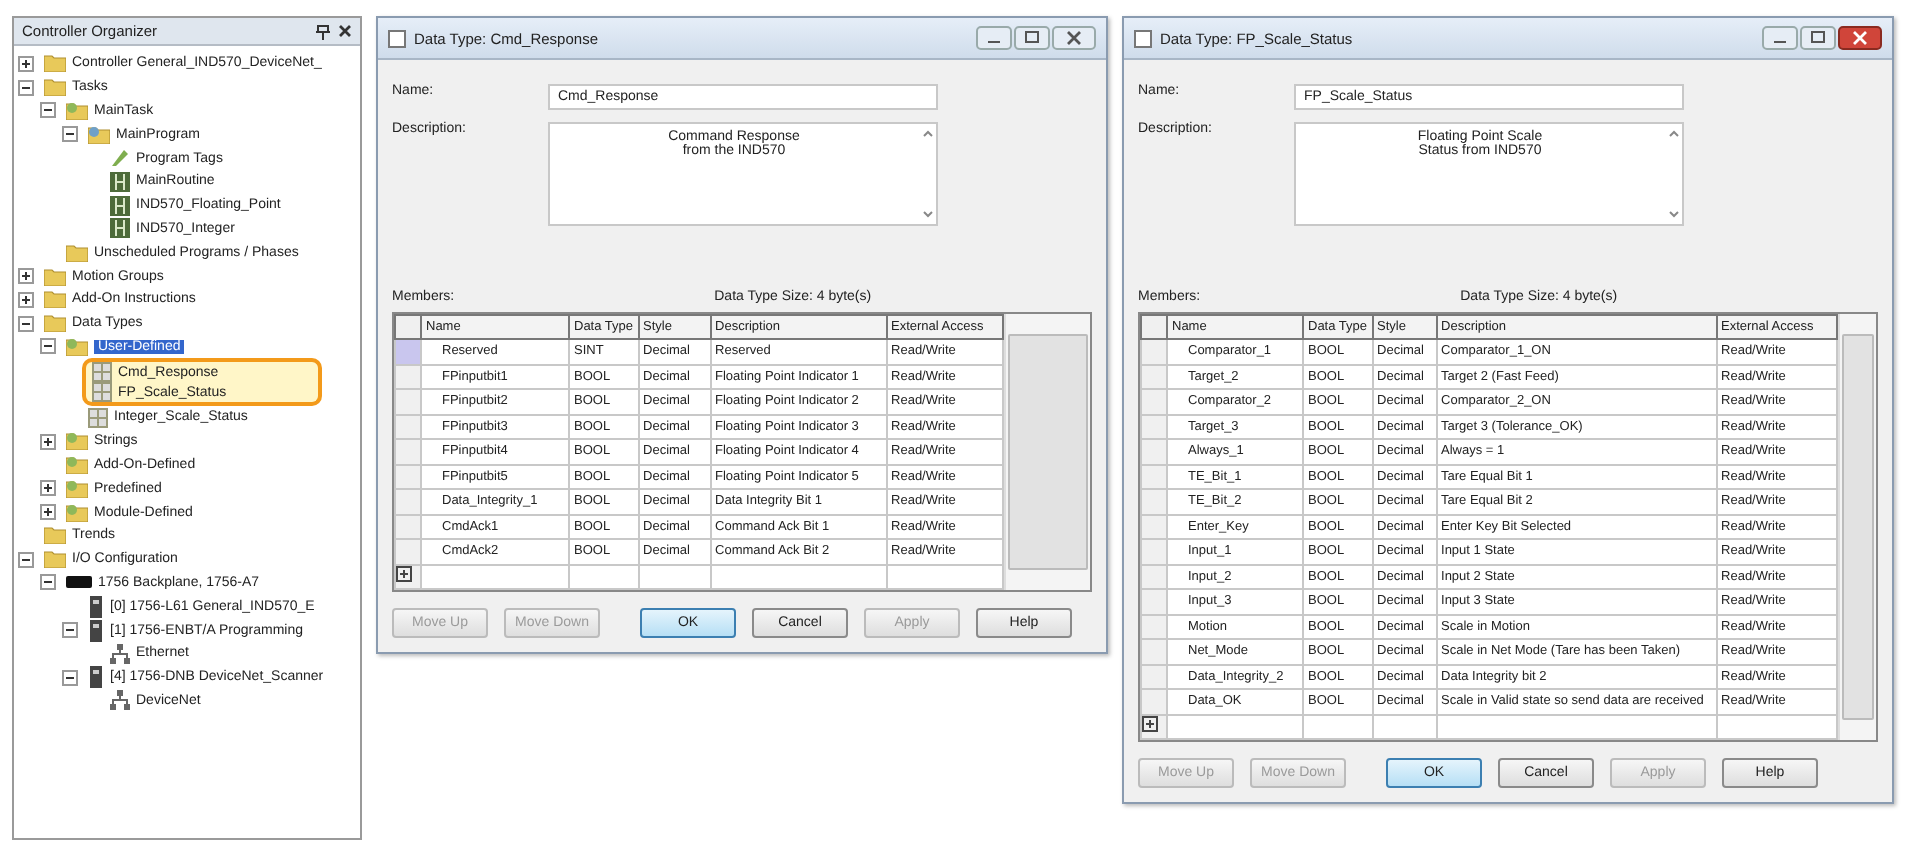  I want to click on module-icon, so click(96, 677).